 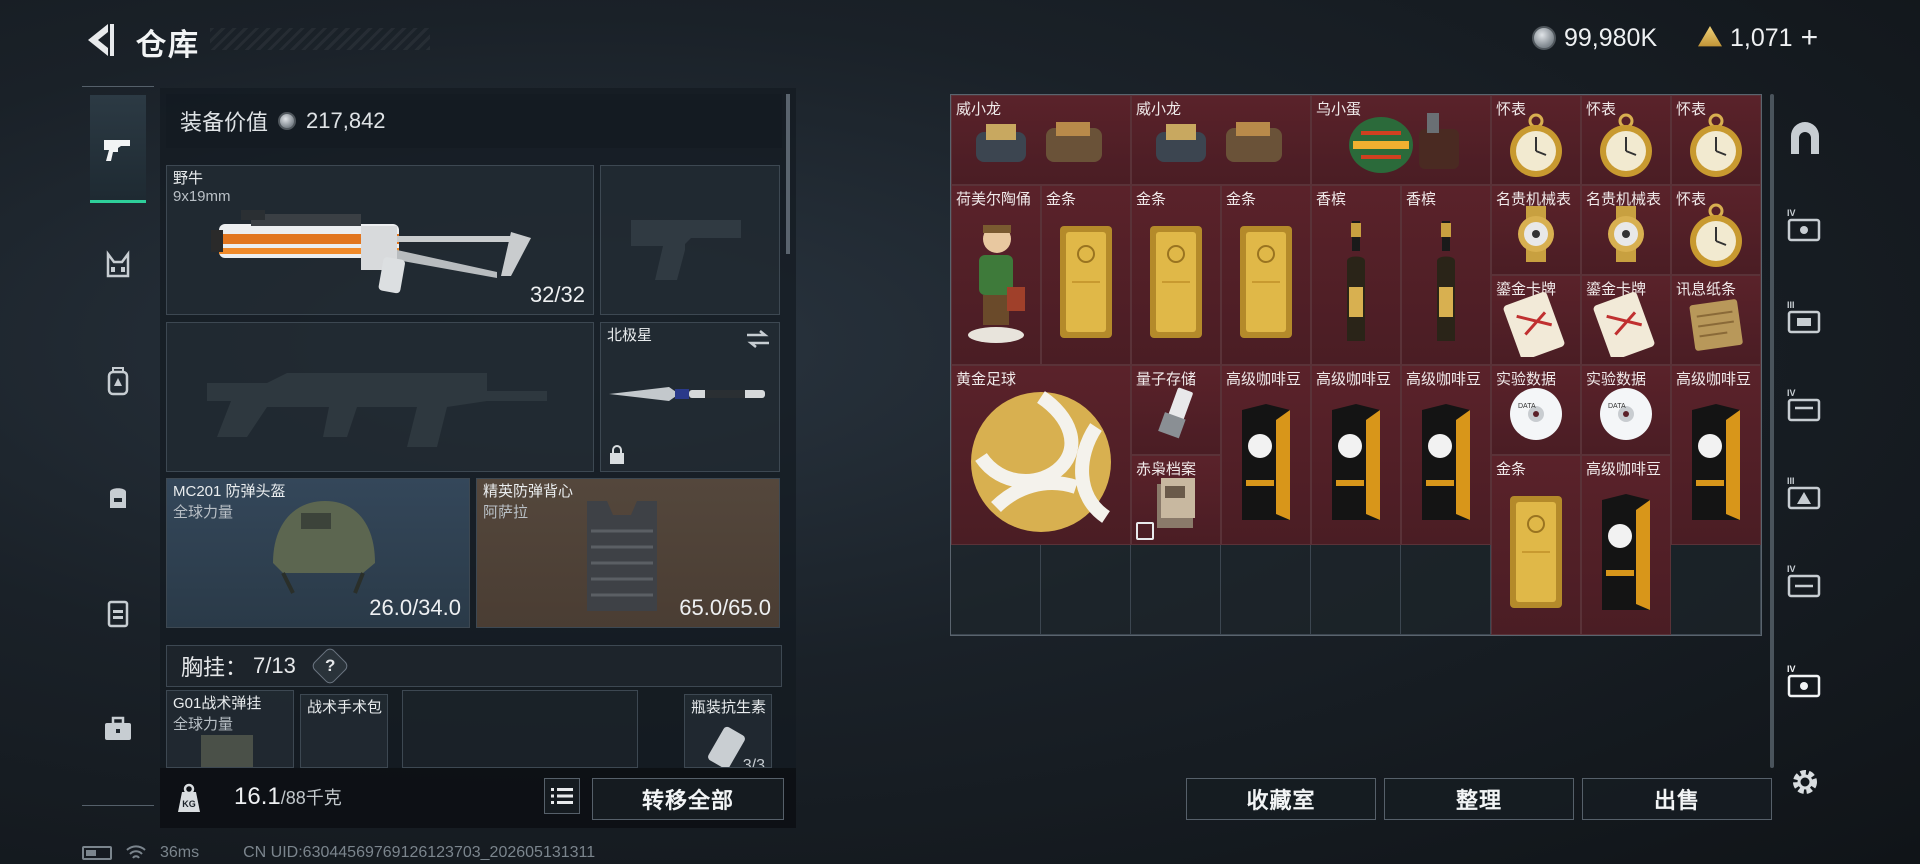 What do you see at coordinates (1527, 406) in the screenshot?
I see `svg-text: DATA` at bounding box center [1527, 406].